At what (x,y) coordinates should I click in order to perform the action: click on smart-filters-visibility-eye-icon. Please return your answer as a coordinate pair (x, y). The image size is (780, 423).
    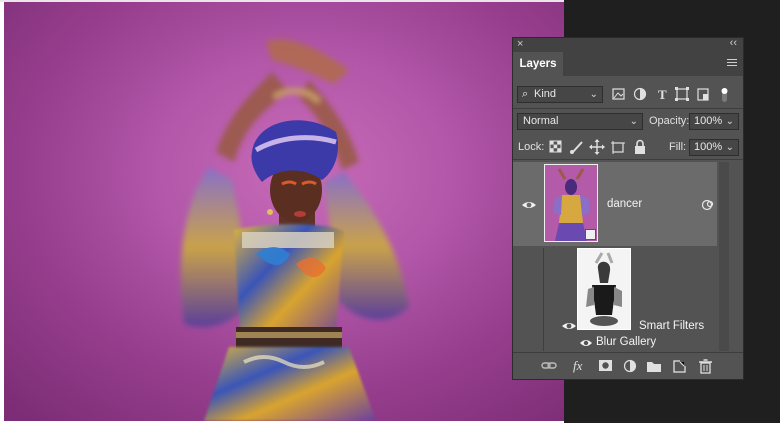
    Looking at the image, I should click on (569, 326).